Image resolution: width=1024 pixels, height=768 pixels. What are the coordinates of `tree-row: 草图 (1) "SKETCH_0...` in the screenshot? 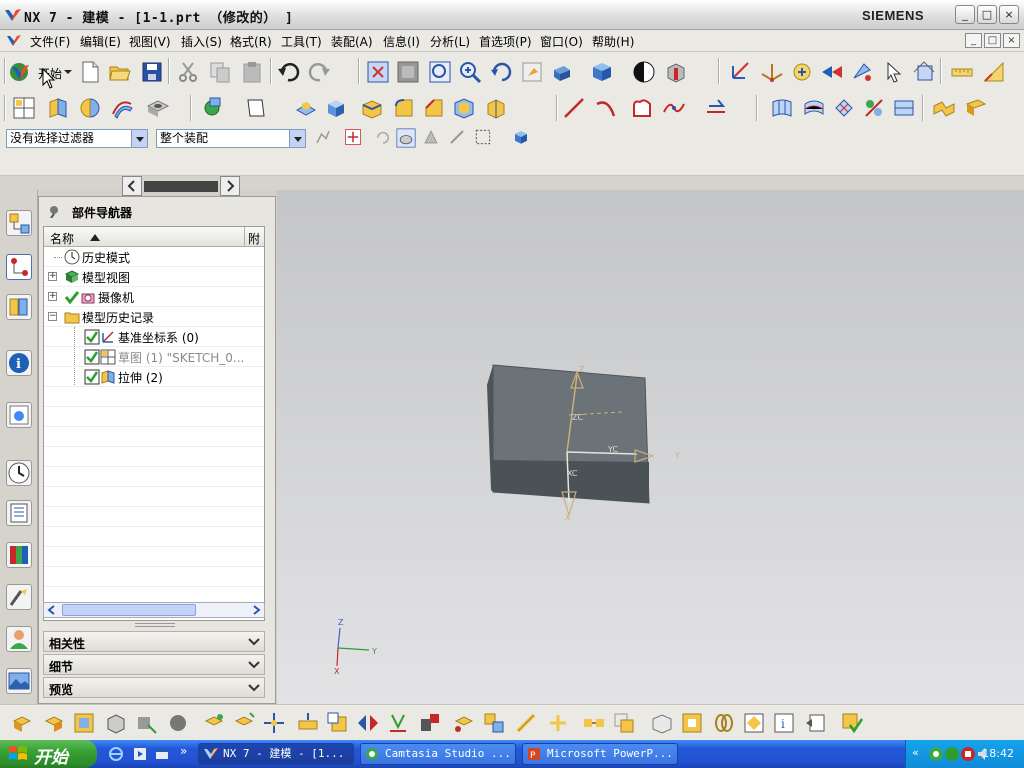 It's located at (154, 357).